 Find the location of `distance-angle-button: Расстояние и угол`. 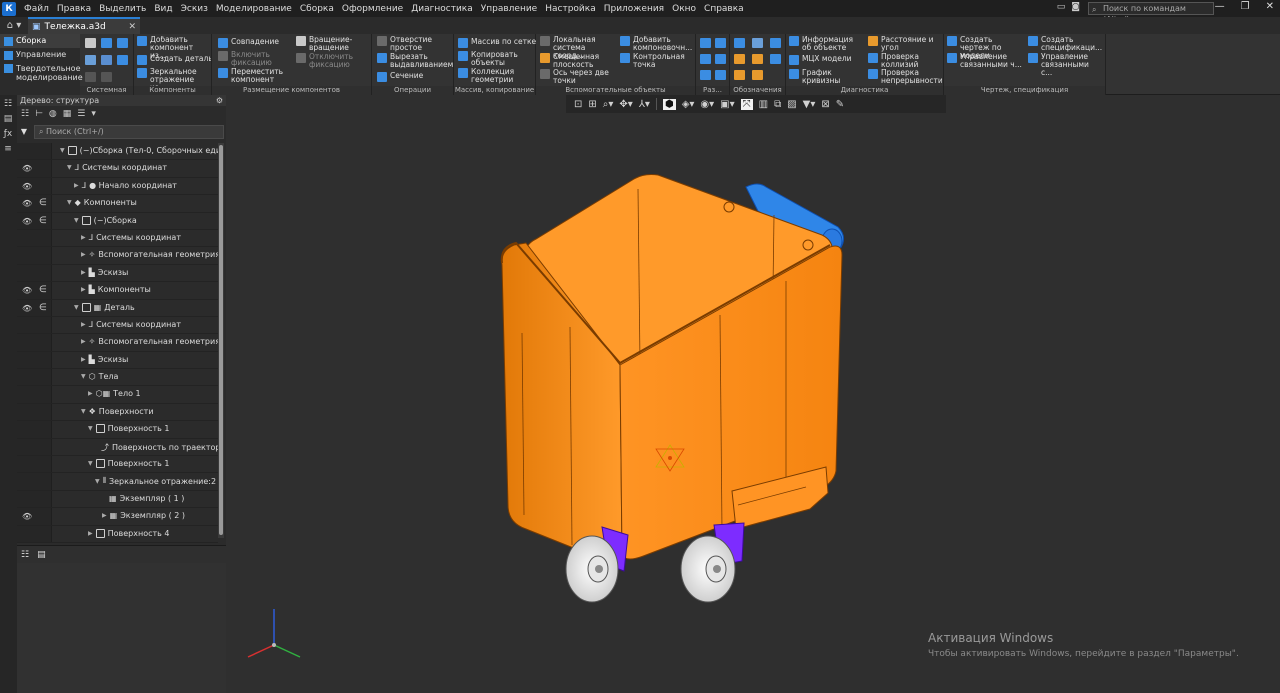

distance-angle-button: Расстояние и угол is located at coordinates (905, 44).